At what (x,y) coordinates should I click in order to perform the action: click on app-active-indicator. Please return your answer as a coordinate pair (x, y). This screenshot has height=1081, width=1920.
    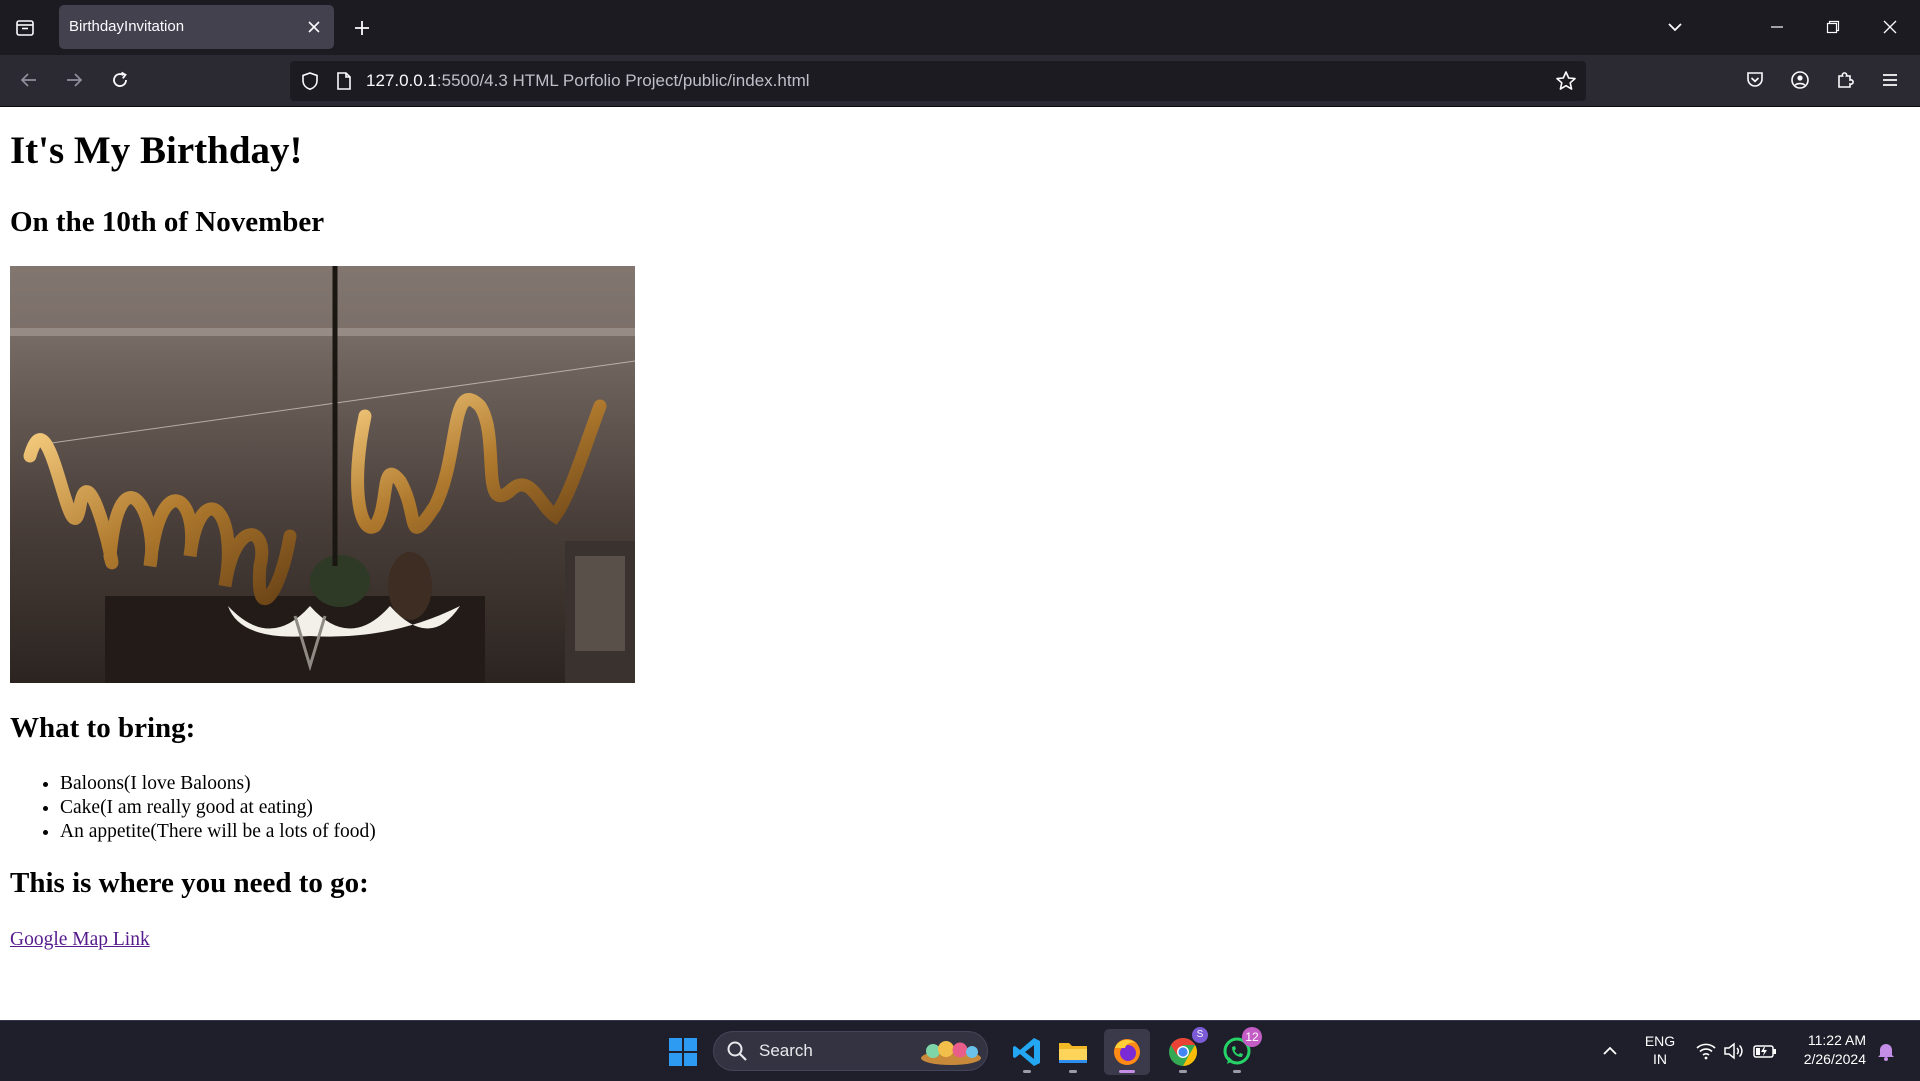
    Looking at the image, I should click on (1127, 1071).